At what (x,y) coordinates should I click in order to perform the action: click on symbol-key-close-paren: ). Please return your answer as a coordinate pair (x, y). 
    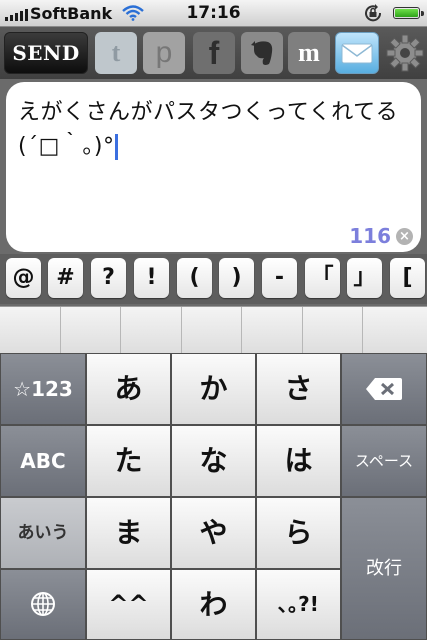
    Looking at the image, I should click on (236, 278).